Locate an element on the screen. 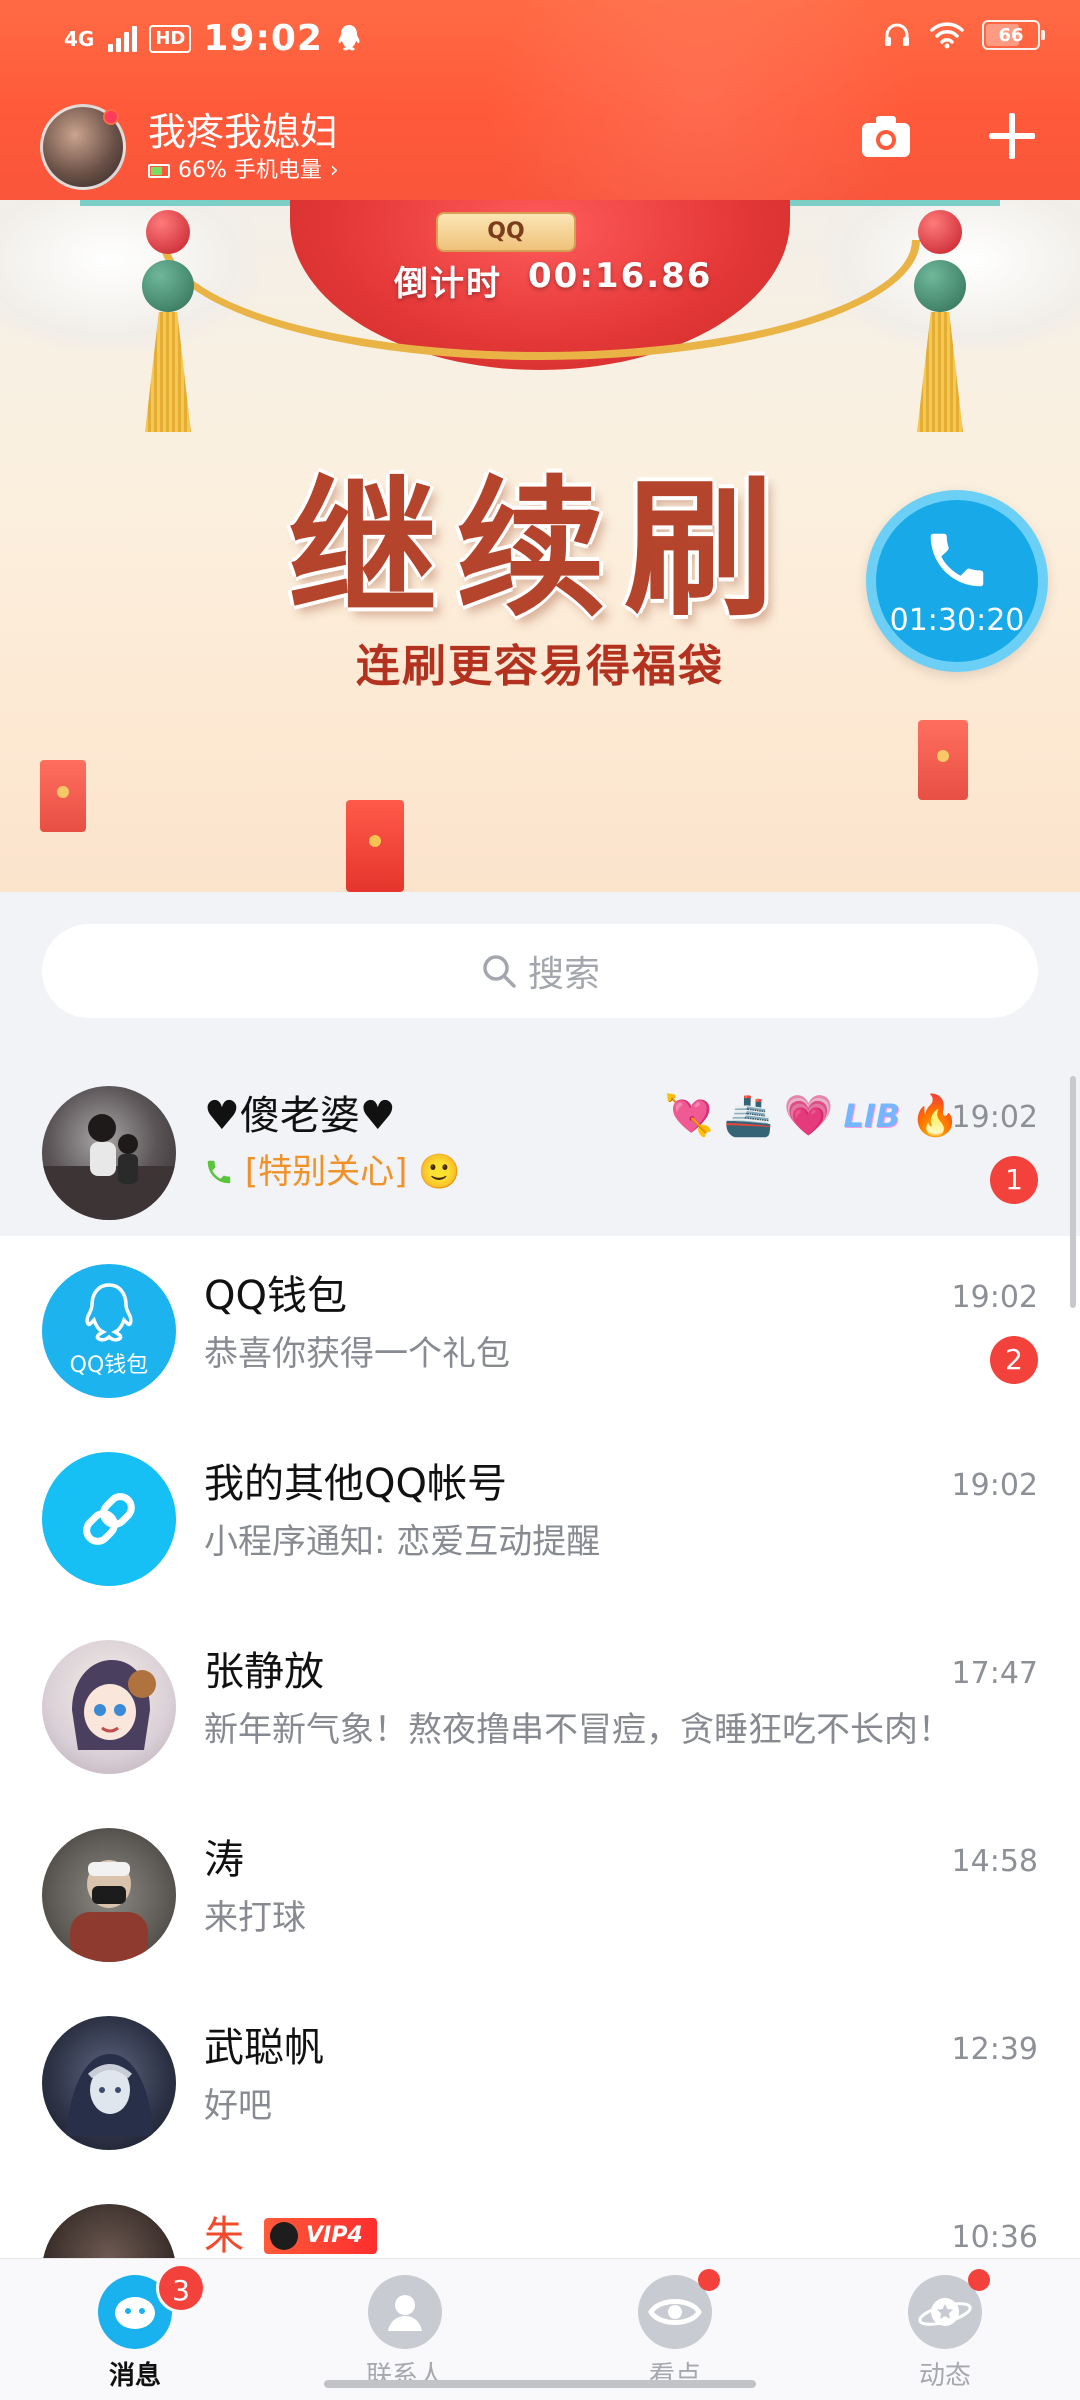 The height and width of the screenshot is (2400, 1080). conversation-preview: [特别关心] 🙂 is located at coordinates (332, 1172).